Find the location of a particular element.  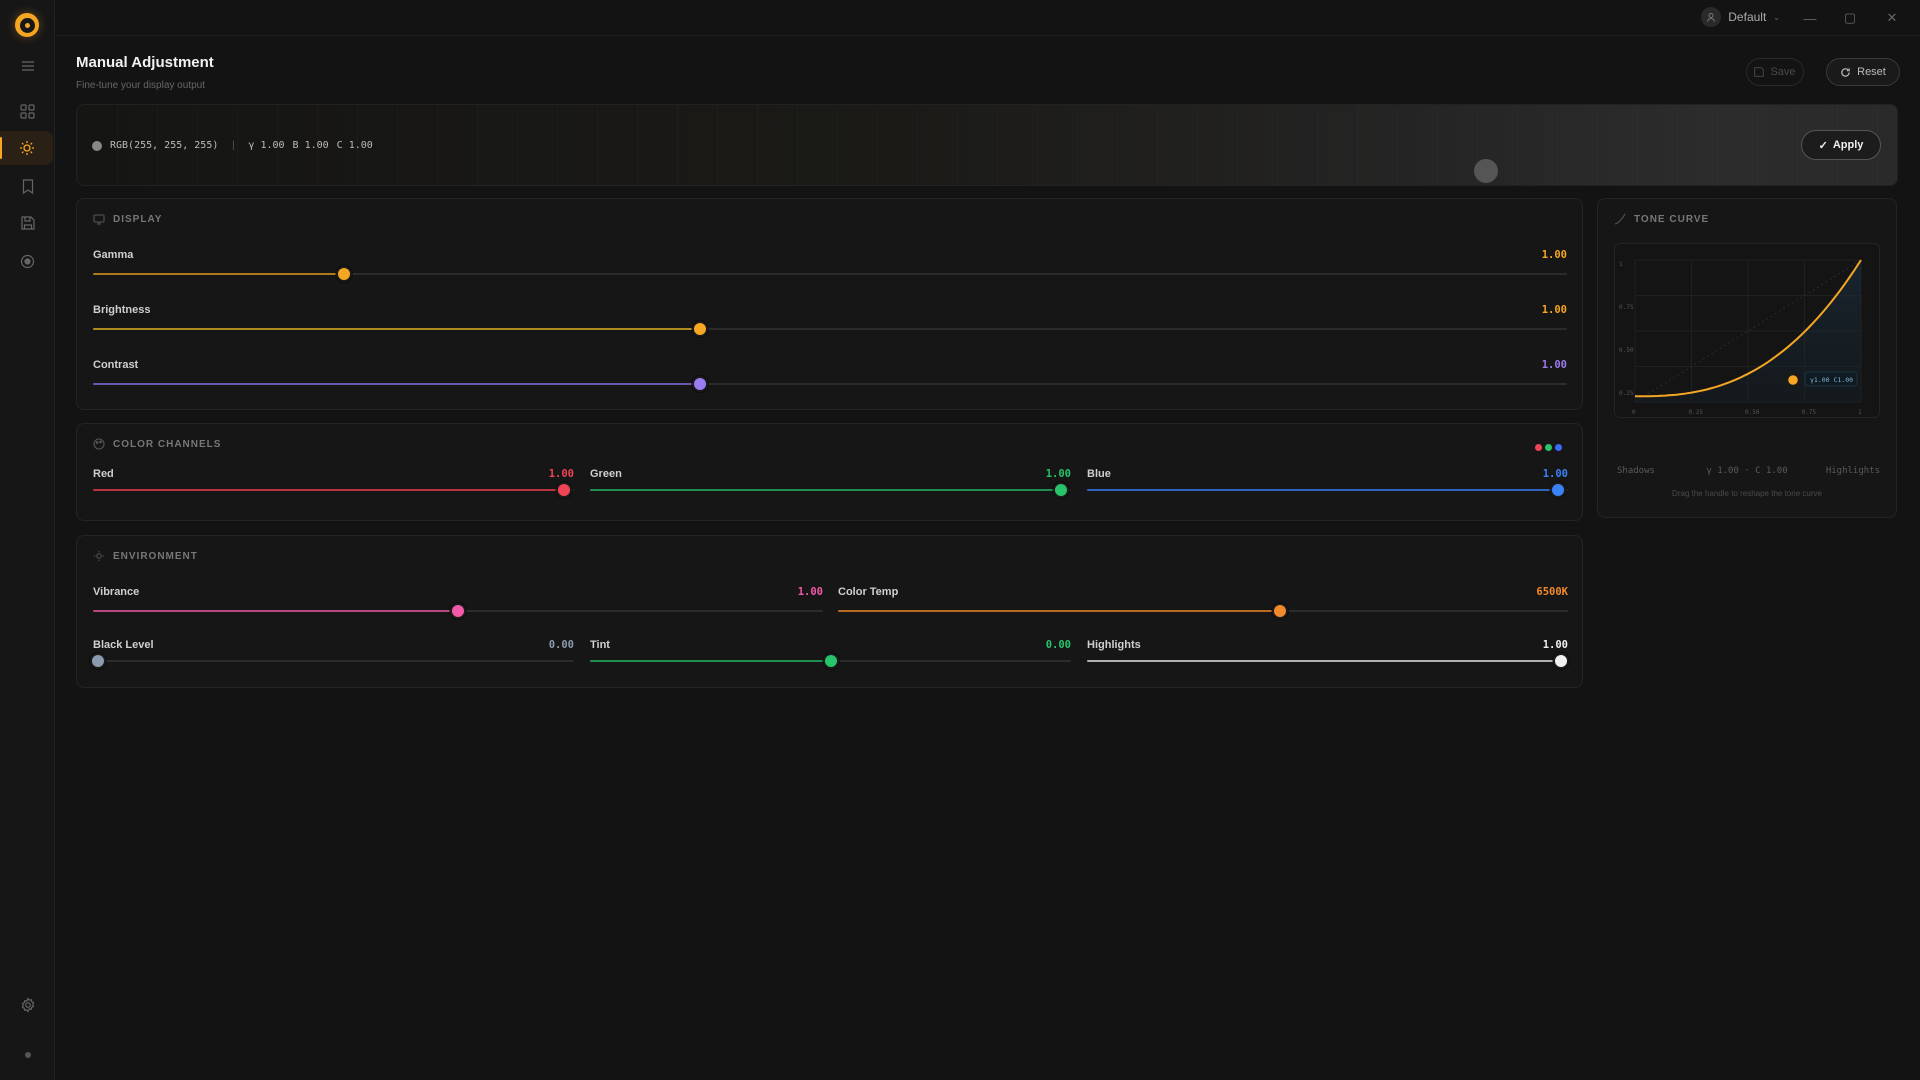

highlights-knob is located at coordinates (1560, 661).